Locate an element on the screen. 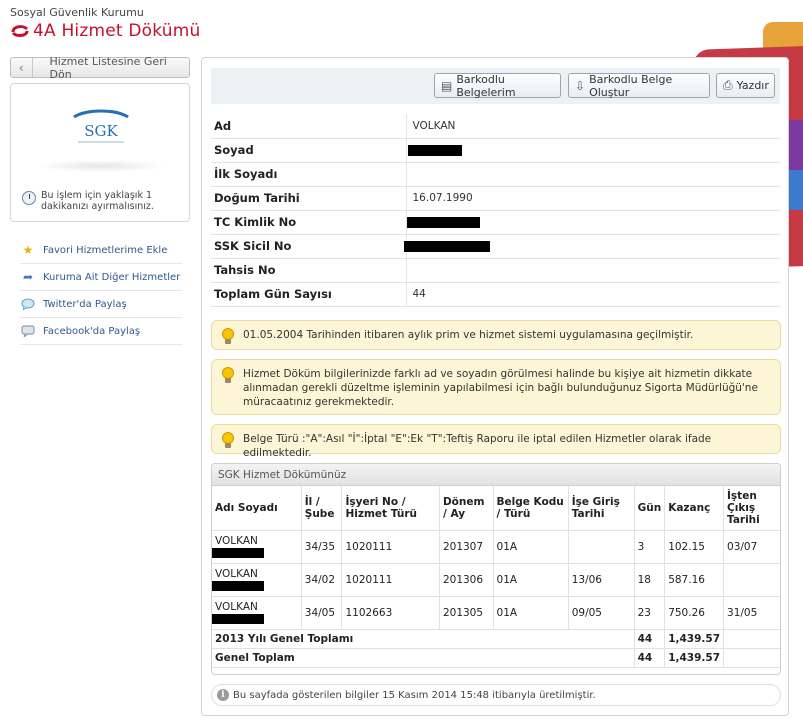  isyeri-cell: 1020111 is located at coordinates (390, 547).